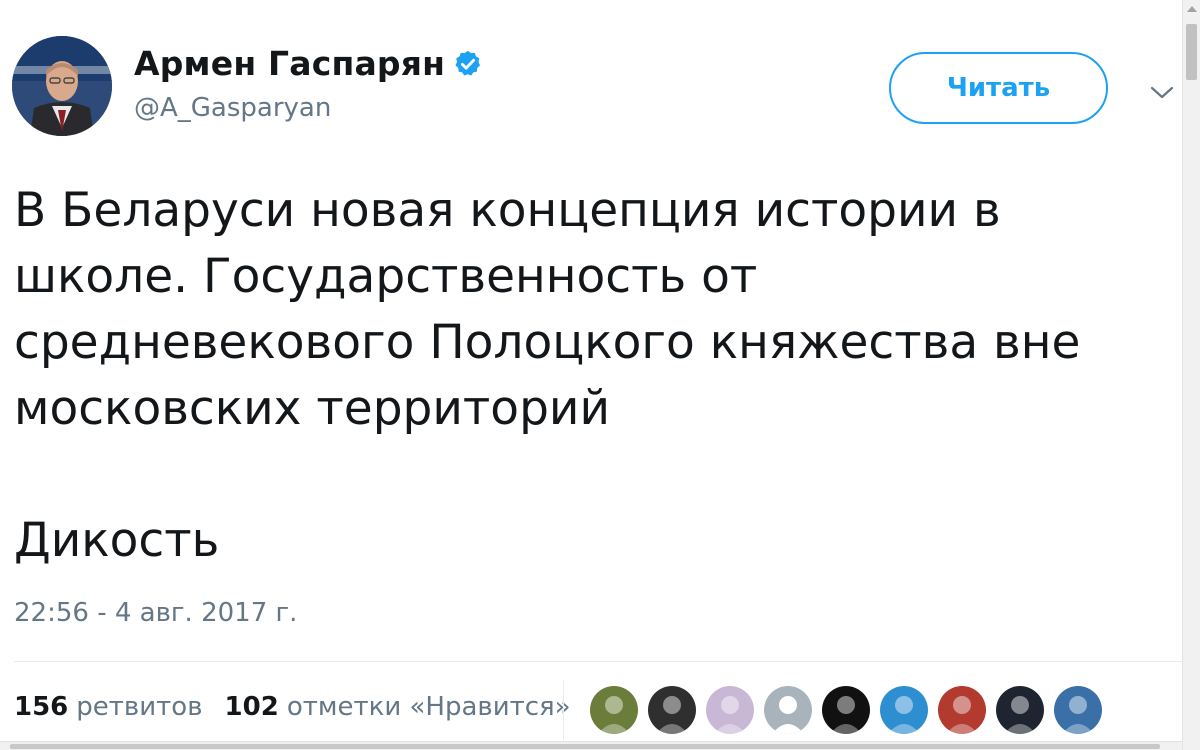 Image resolution: width=1200 pixels, height=750 pixels. Describe the element at coordinates (563, 710) in the screenshot. I see `stats-divider` at that location.